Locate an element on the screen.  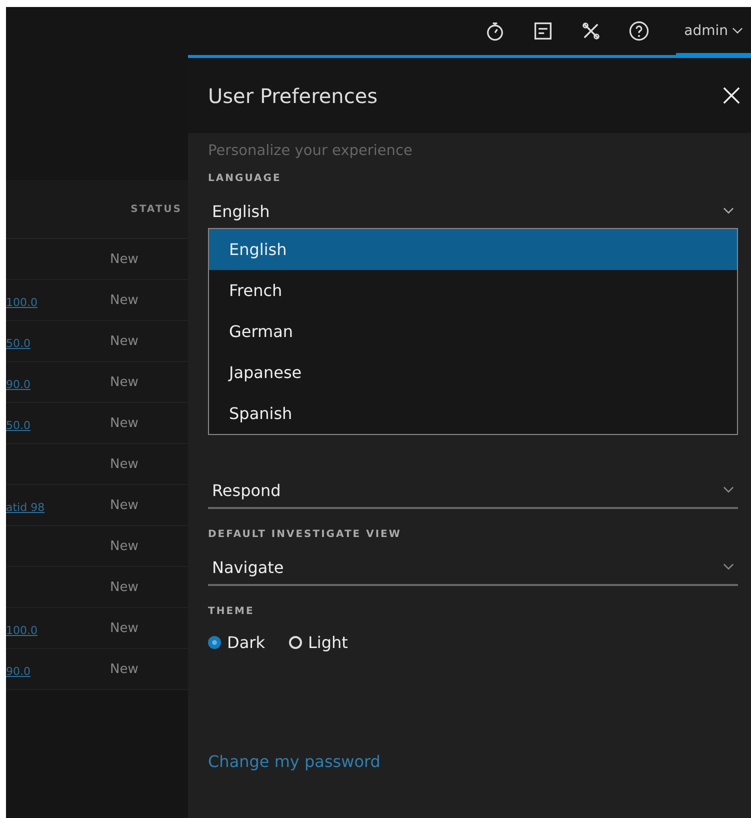
tools-icon is located at coordinates (591, 31).